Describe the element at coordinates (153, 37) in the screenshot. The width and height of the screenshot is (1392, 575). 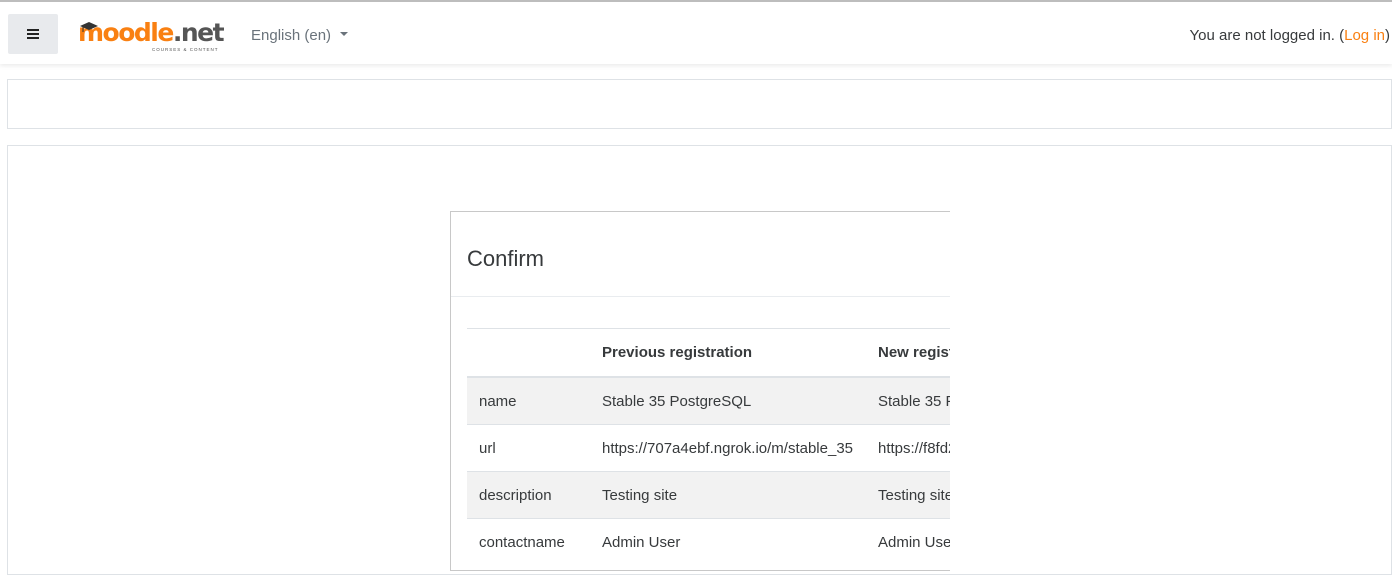
I see `moodle-net-logo: moodle.net COURSES & CONTENT` at that location.